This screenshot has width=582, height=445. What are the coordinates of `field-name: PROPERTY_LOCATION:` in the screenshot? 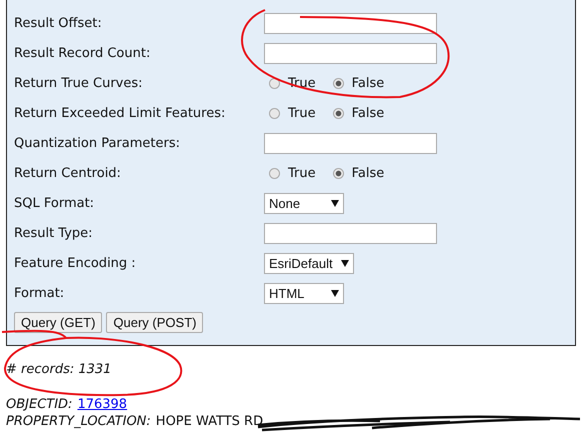 It's located at (78, 421).